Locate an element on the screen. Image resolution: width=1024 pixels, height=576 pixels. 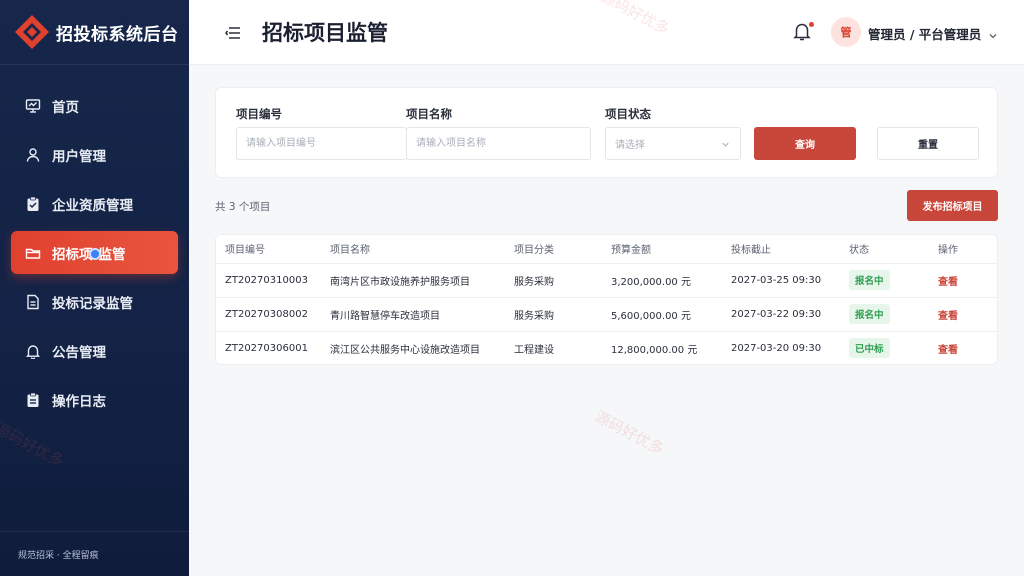
sidebar-item-label: 招标项 监管 is located at coordinates (89, 253).